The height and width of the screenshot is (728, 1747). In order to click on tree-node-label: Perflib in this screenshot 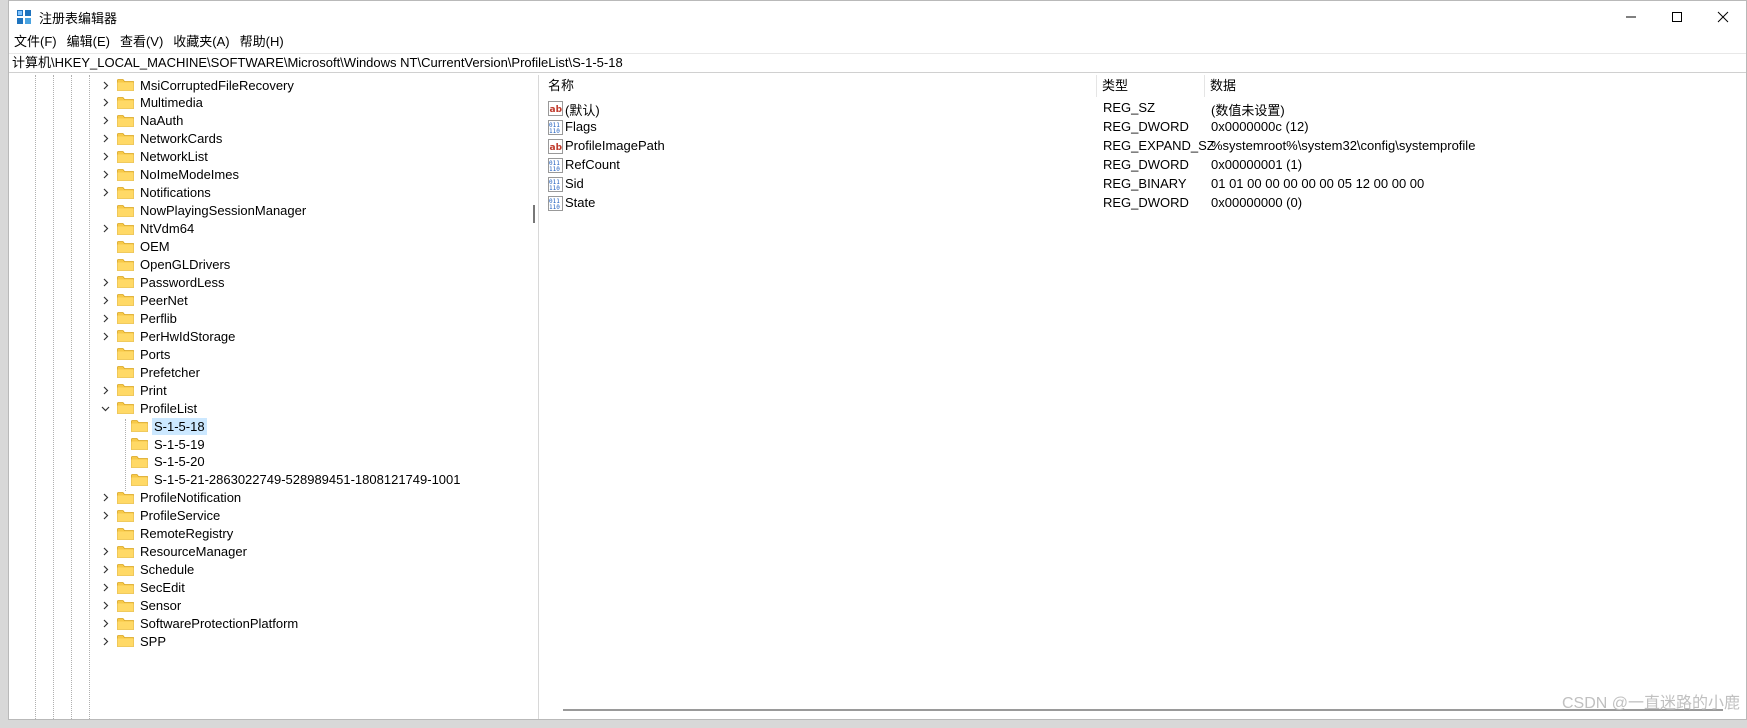, I will do `click(158, 318)`.